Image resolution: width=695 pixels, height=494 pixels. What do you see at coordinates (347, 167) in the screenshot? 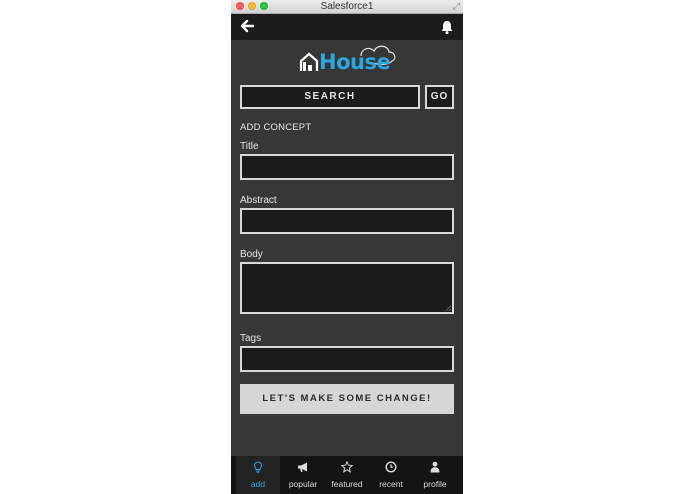
I see `title-input` at bounding box center [347, 167].